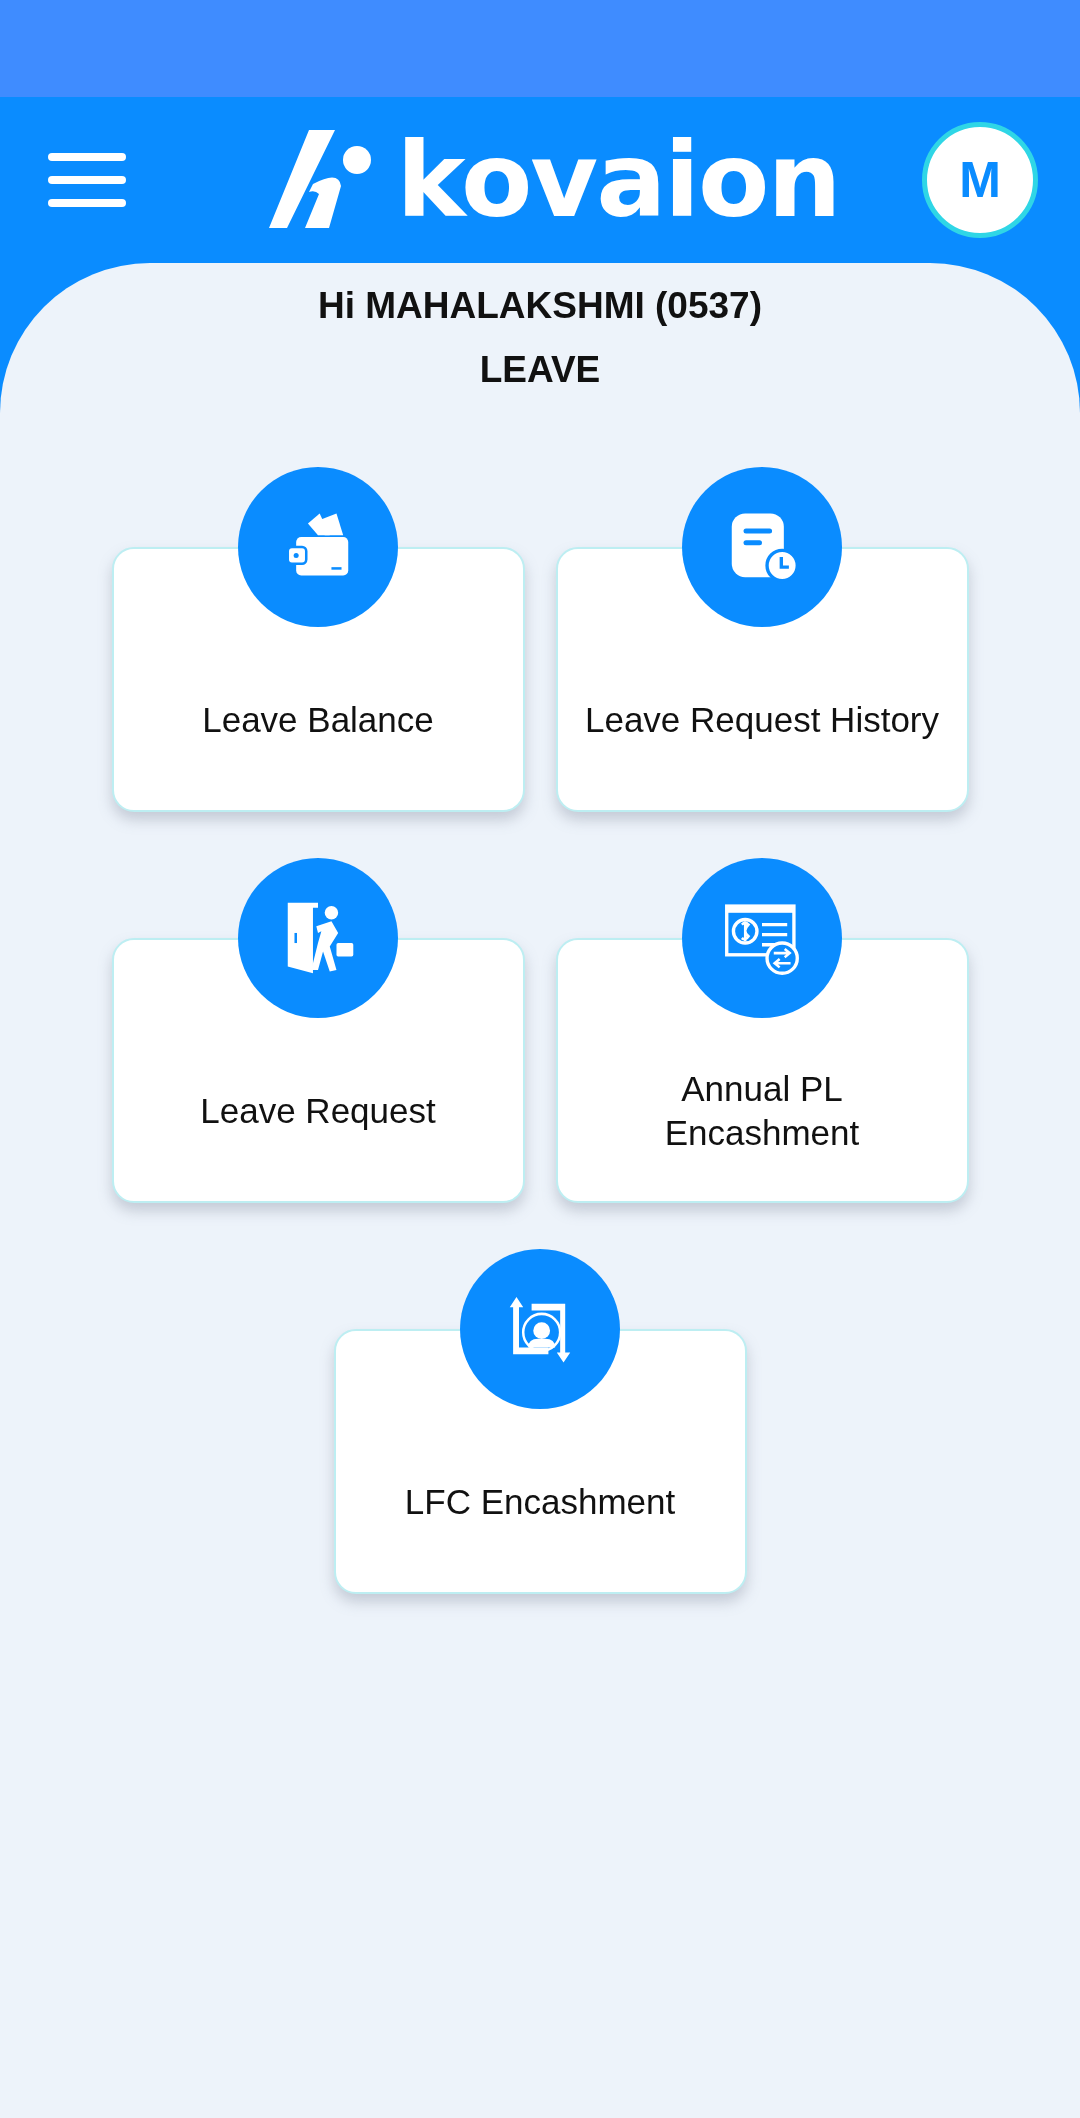 This screenshot has width=1080, height=2118. Describe the element at coordinates (318, 1110) in the screenshot. I see `card-label: Leave Request` at that location.